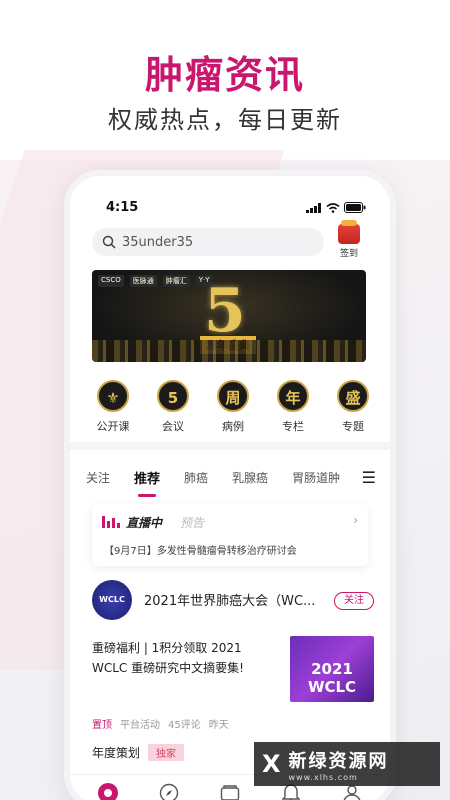 The height and width of the screenshot is (800, 450). What do you see at coordinates (230, 535) in the screenshot?
I see `live-card: 直播中 预告 › 【9月7日】多发性骨髓瘤骨转移治疗研讨会` at bounding box center [230, 535].